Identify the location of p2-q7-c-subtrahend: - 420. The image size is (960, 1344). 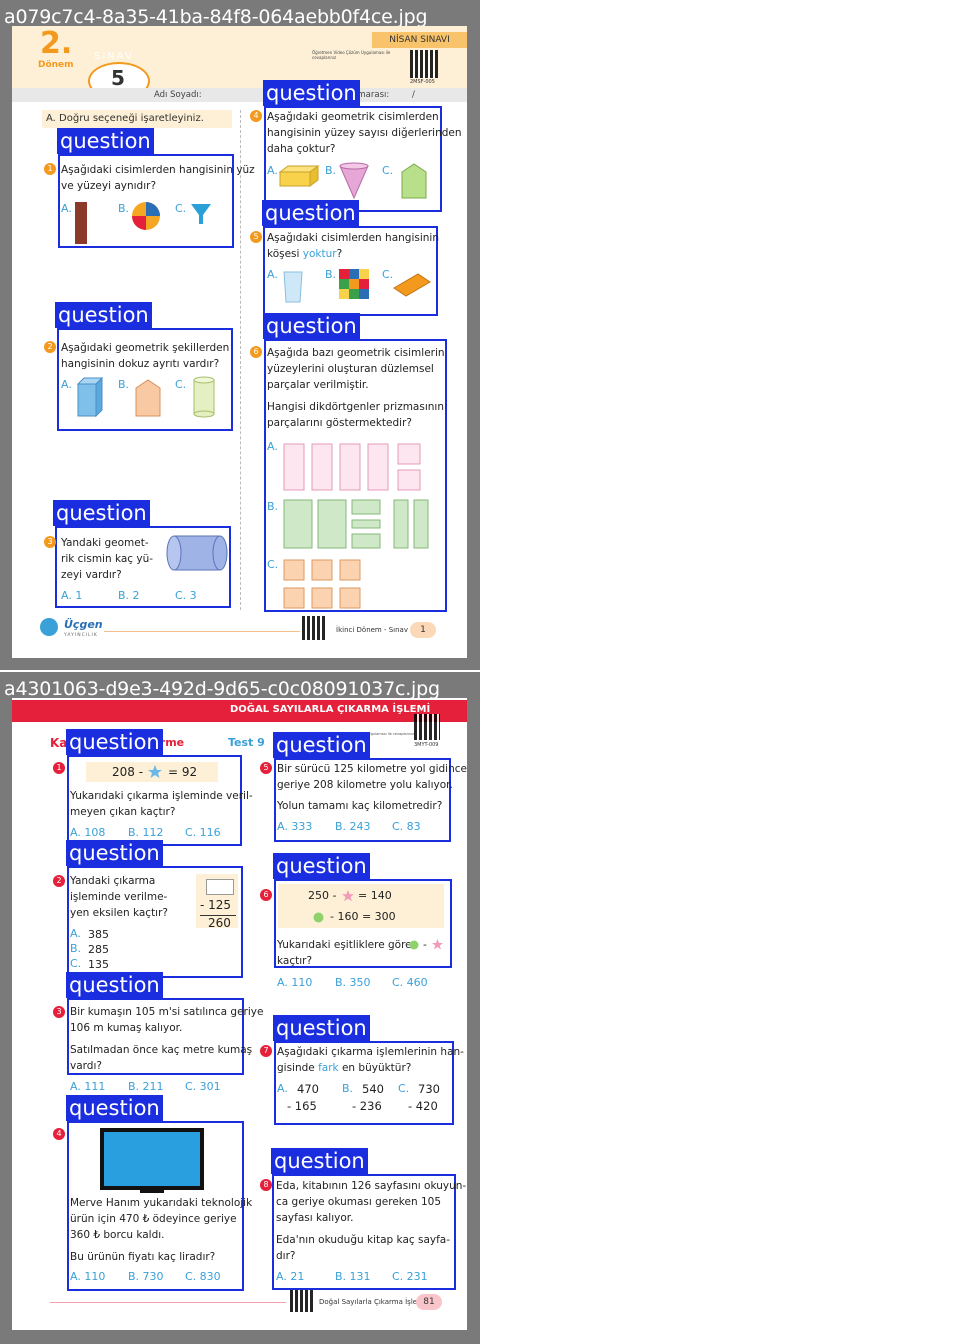
(423, 1106).